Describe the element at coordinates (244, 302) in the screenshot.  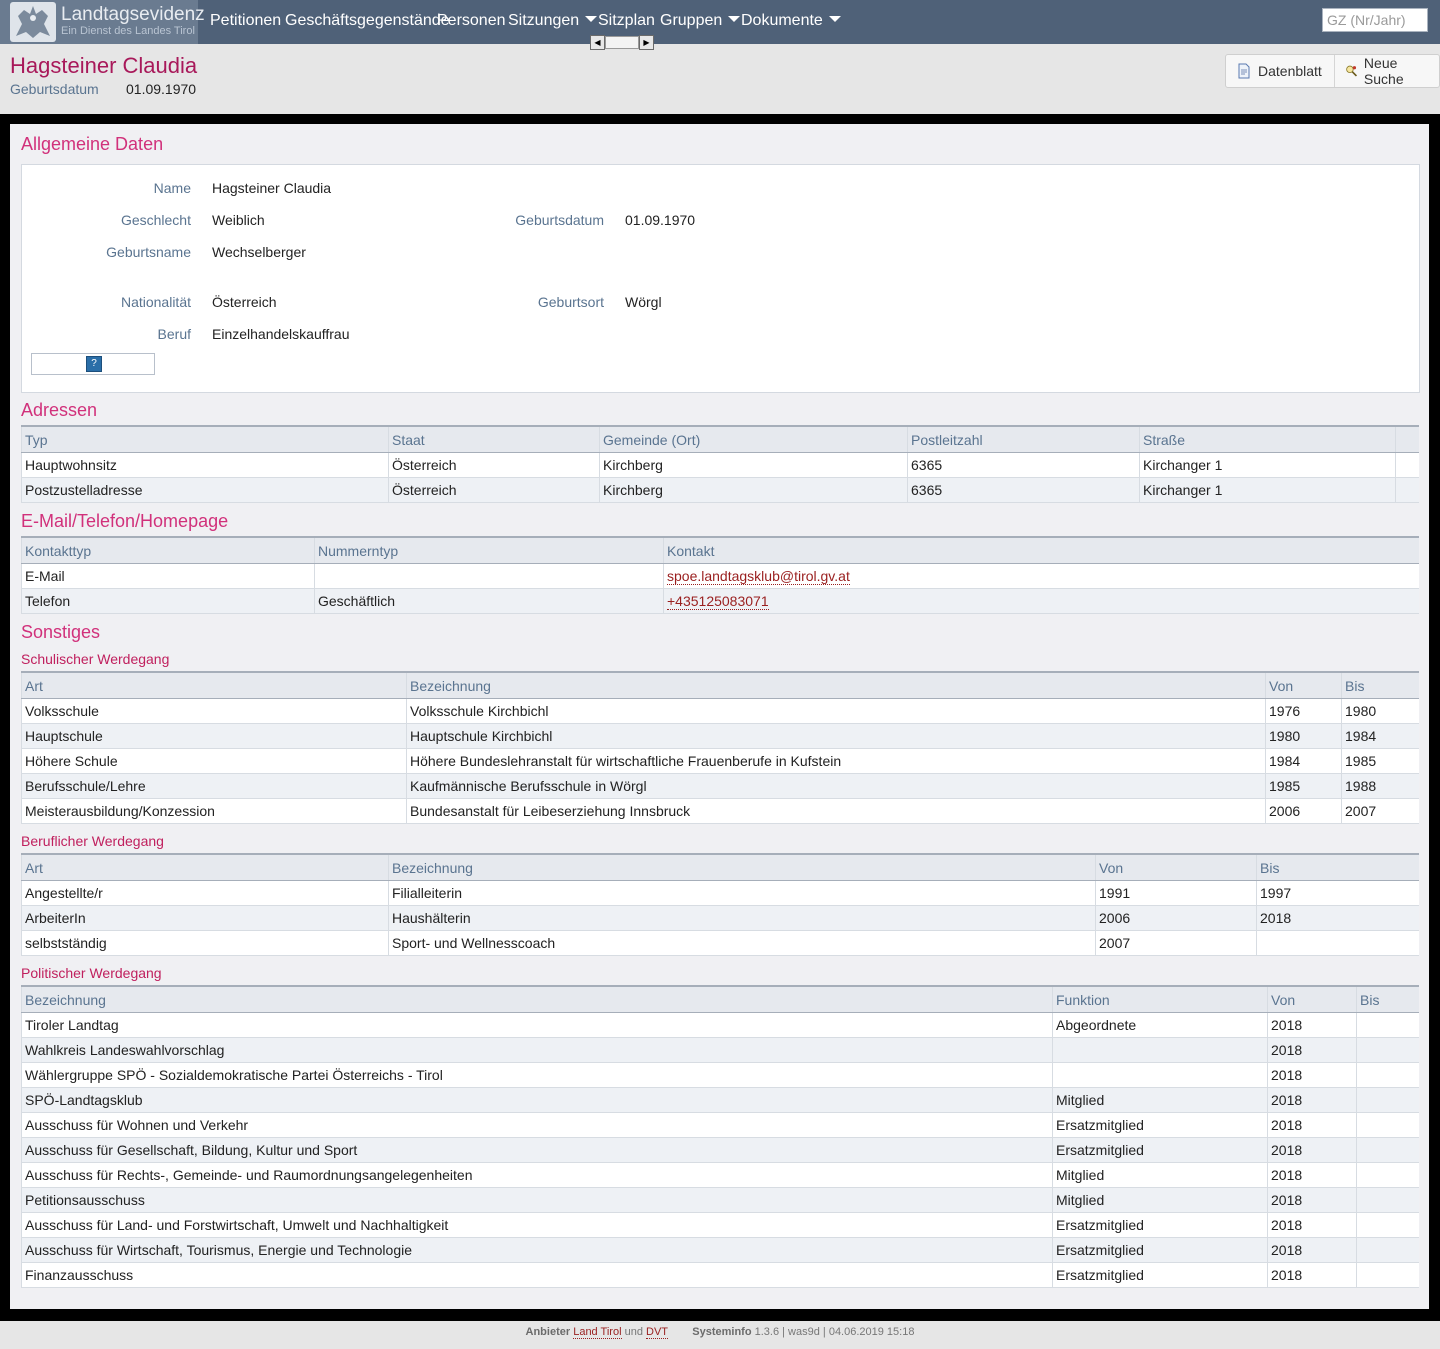
I see `nationality-value: Österreich` at that location.